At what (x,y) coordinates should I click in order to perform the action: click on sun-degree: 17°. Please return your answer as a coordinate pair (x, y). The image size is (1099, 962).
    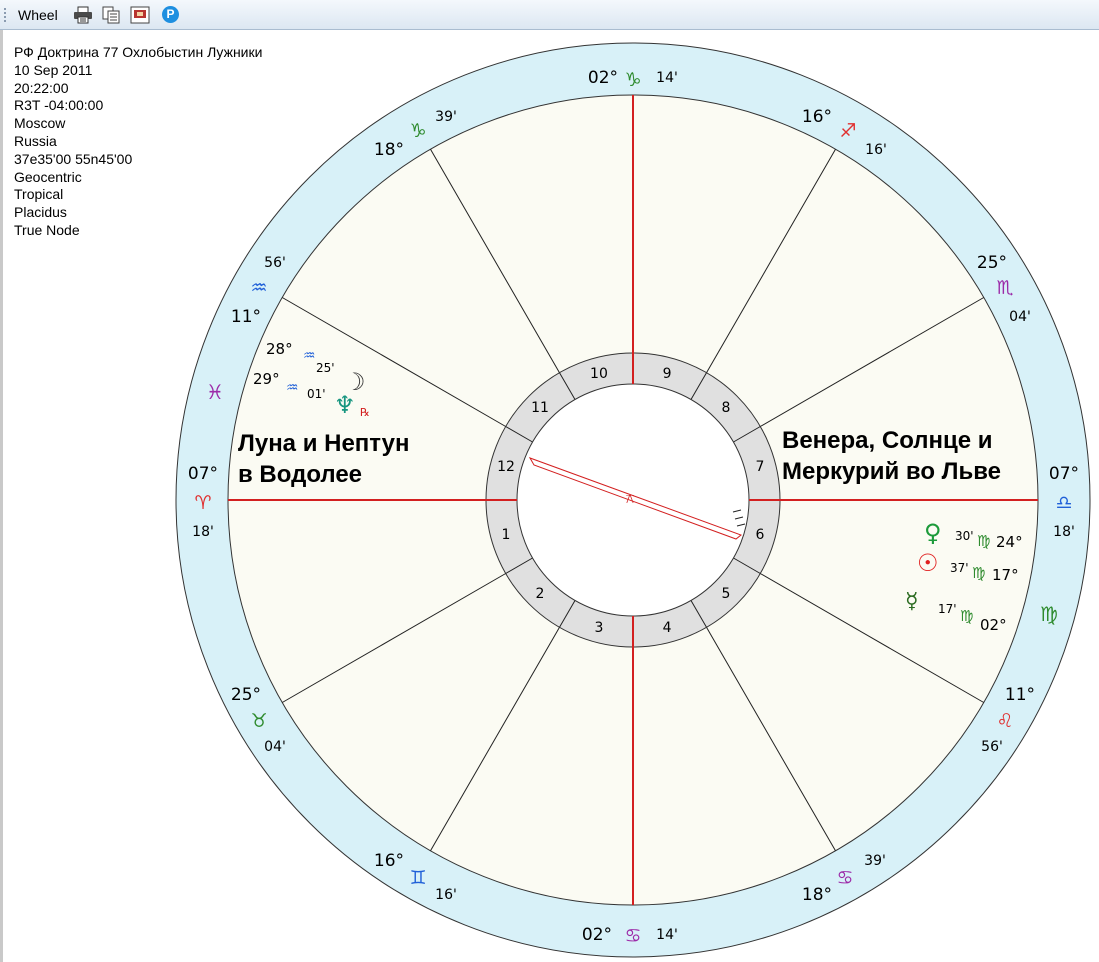
    Looking at the image, I should click on (1005, 575).